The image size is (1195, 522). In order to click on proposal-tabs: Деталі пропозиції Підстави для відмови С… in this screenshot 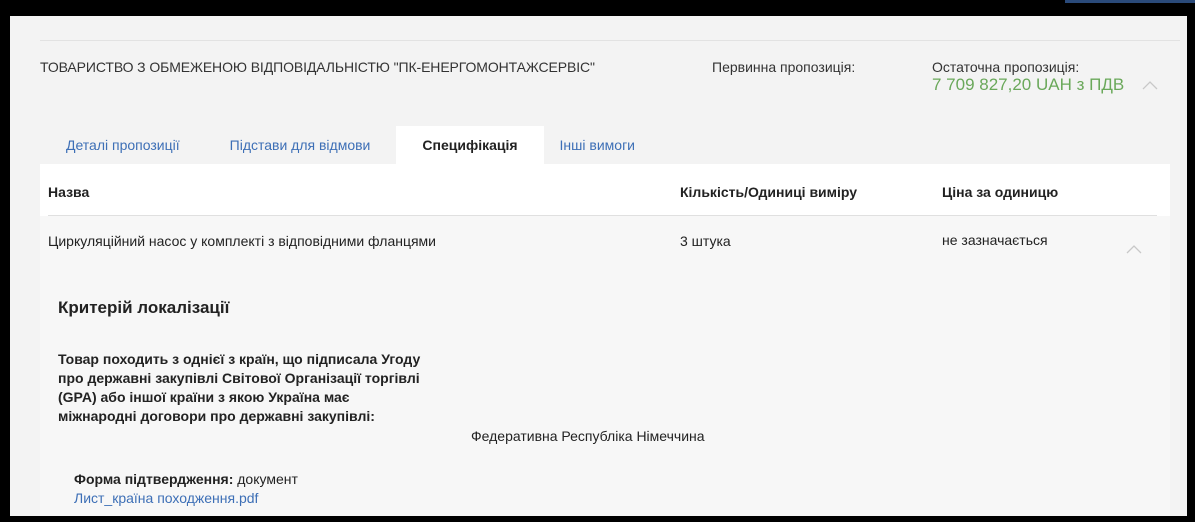, I will do `click(350, 145)`.